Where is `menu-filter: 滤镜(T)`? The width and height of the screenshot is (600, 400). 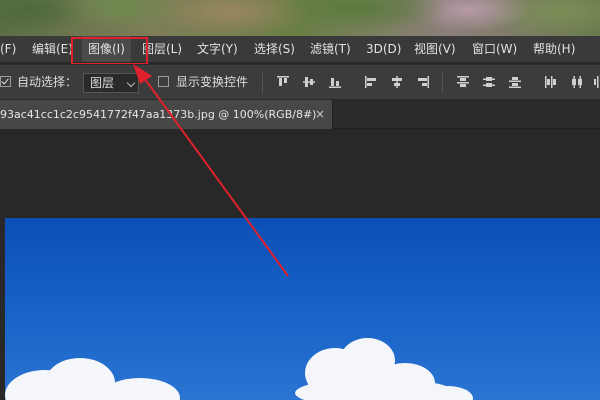 menu-filter: 滤镜(T) is located at coordinates (330, 49).